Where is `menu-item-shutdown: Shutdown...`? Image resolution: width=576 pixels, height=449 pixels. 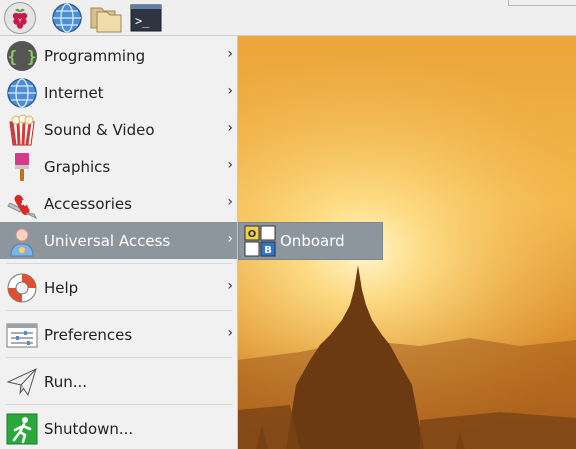 menu-item-shutdown: Shutdown... is located at coordinates (118, 428).